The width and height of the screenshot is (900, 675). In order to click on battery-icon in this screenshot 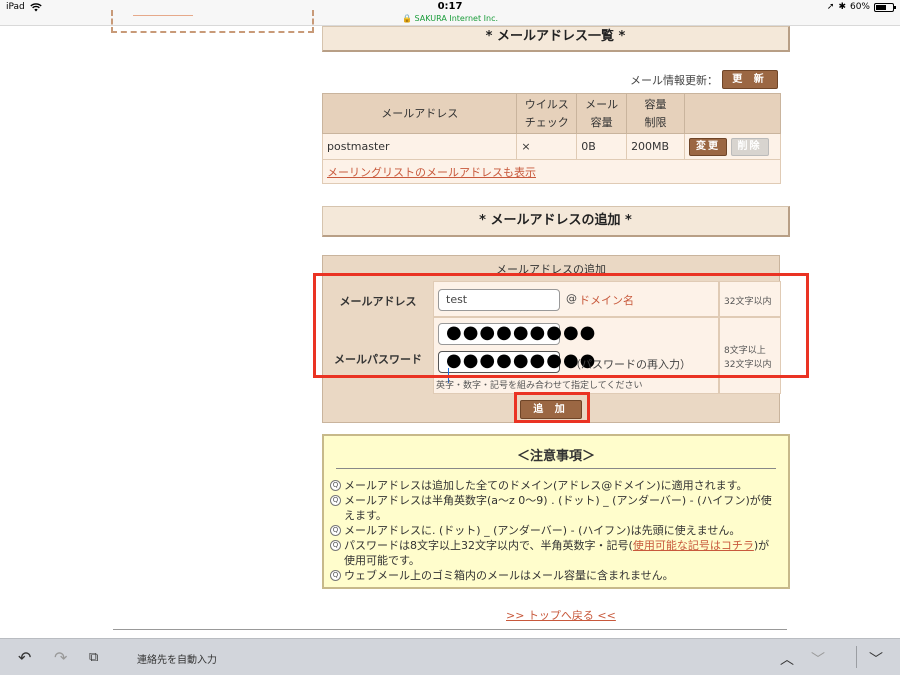, I will do `click(885, 7)`.